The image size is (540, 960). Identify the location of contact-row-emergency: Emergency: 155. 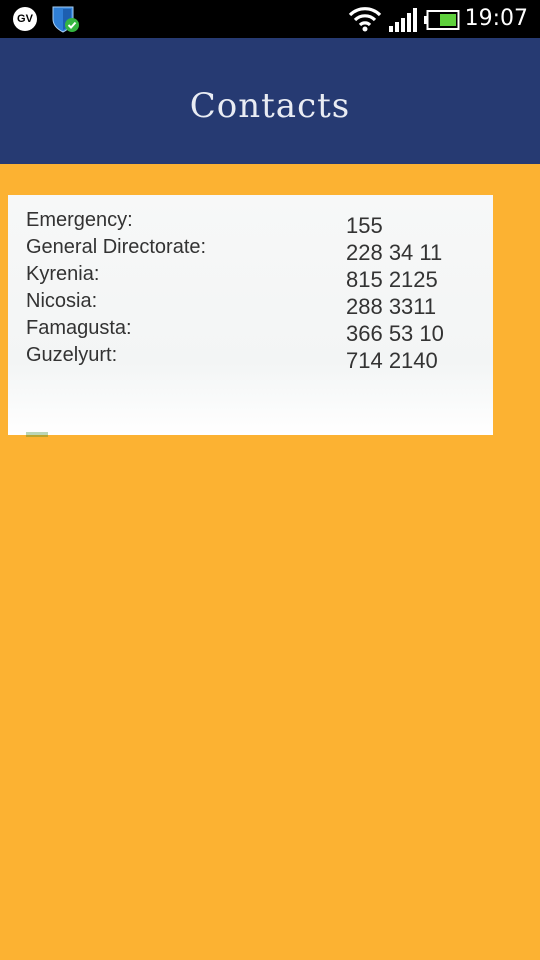
(251, 223).